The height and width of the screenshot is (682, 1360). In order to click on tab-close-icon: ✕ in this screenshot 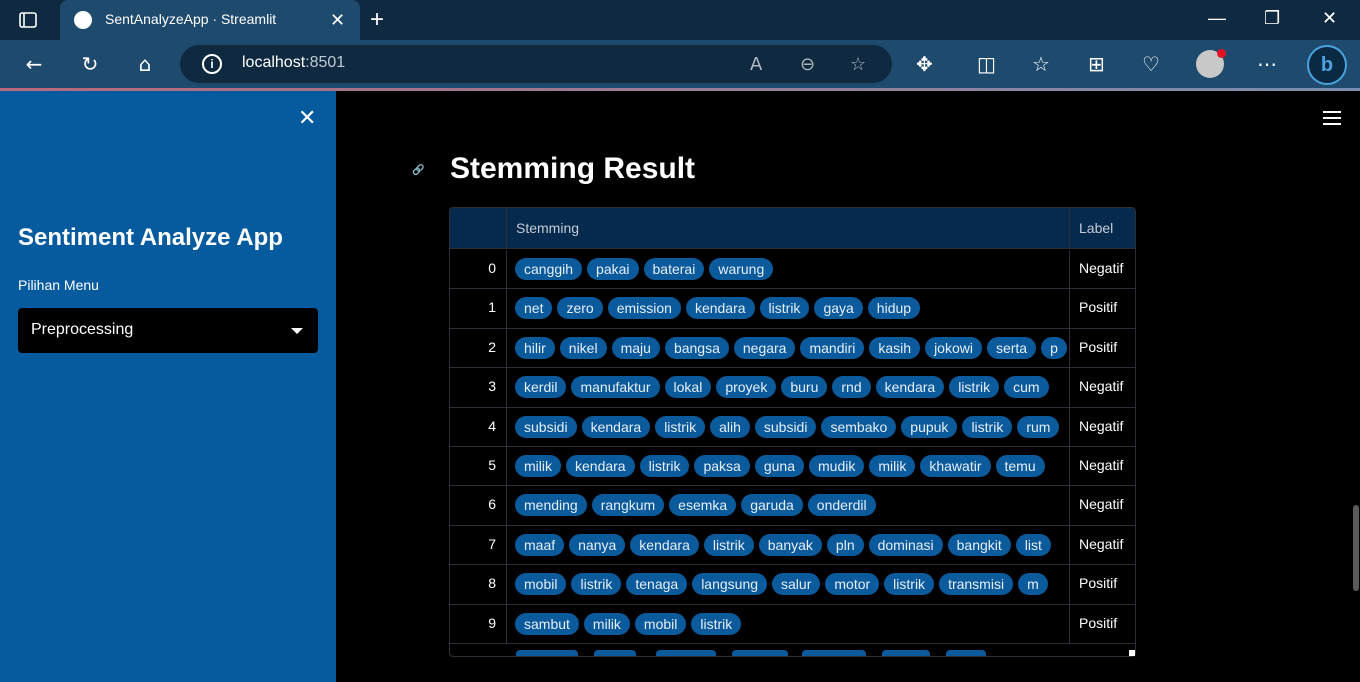, I will do `click(337, 20)`.